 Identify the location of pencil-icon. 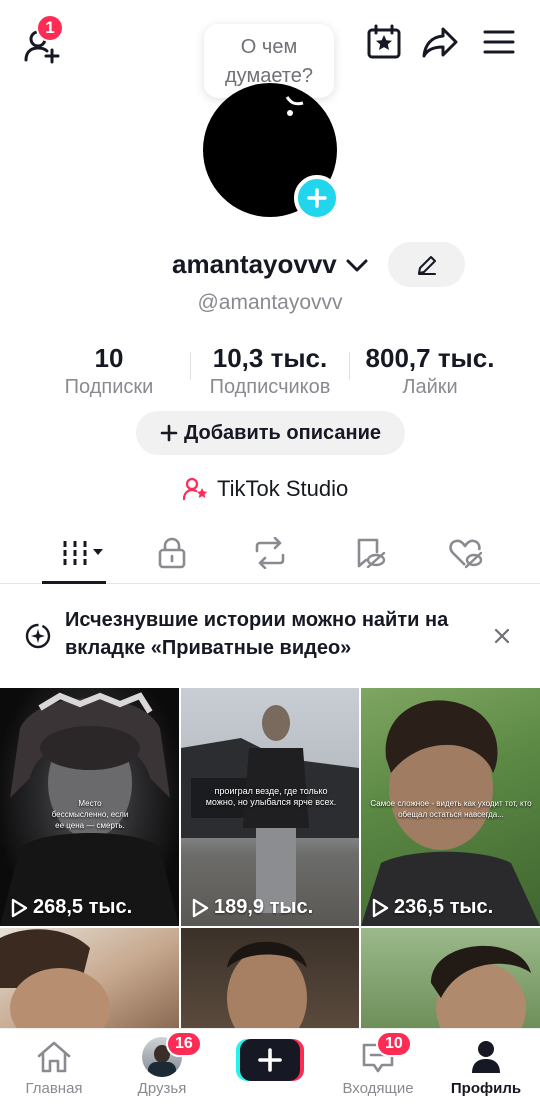
(426, 265).